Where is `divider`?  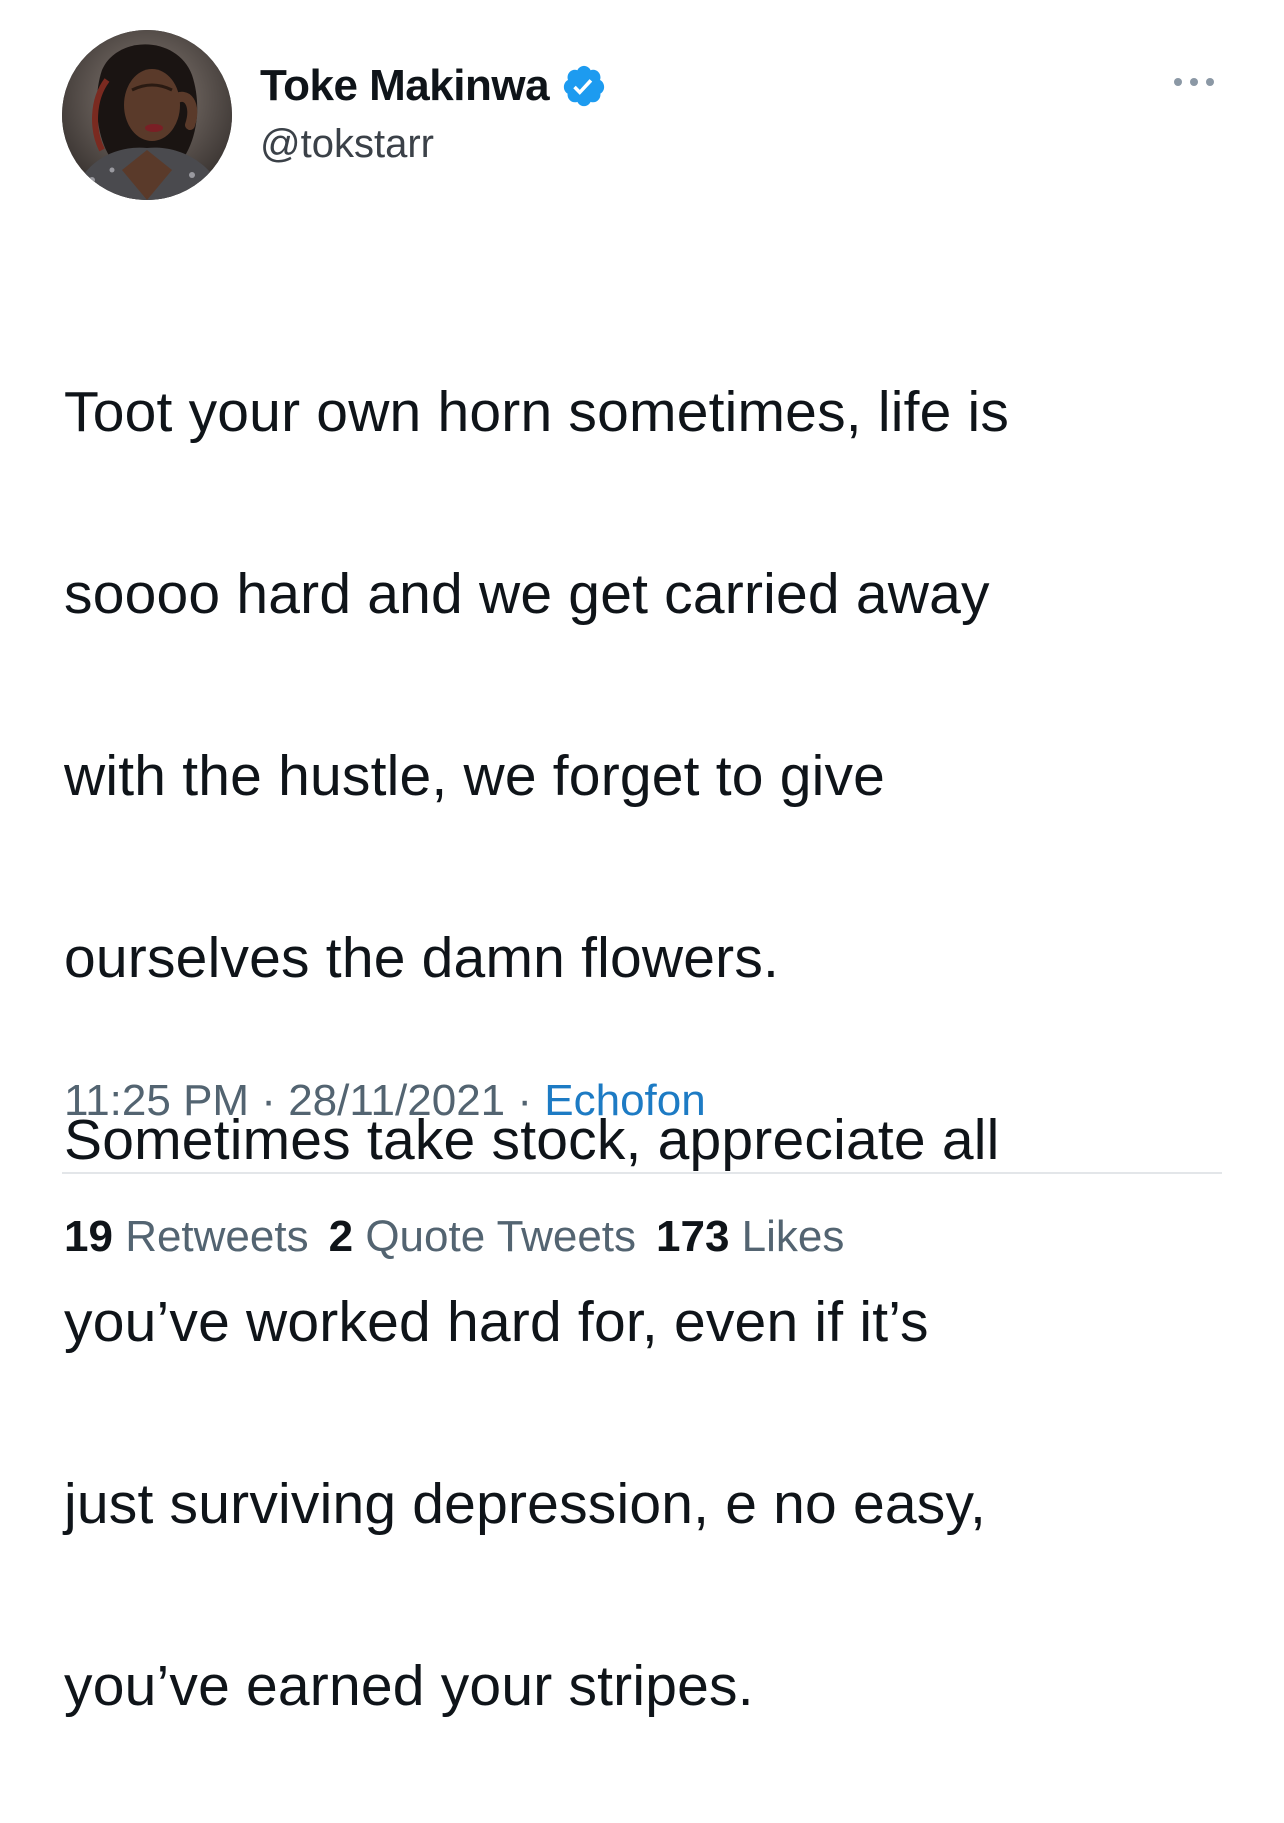
divider is located at coordinates (642, 1173).